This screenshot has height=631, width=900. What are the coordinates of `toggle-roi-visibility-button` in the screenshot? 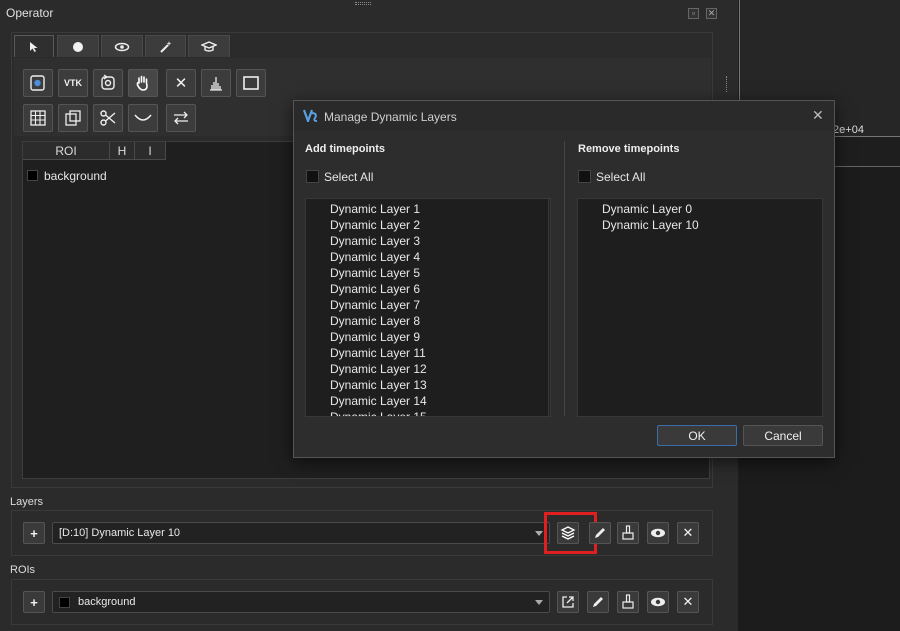 It's located at (658, 602).